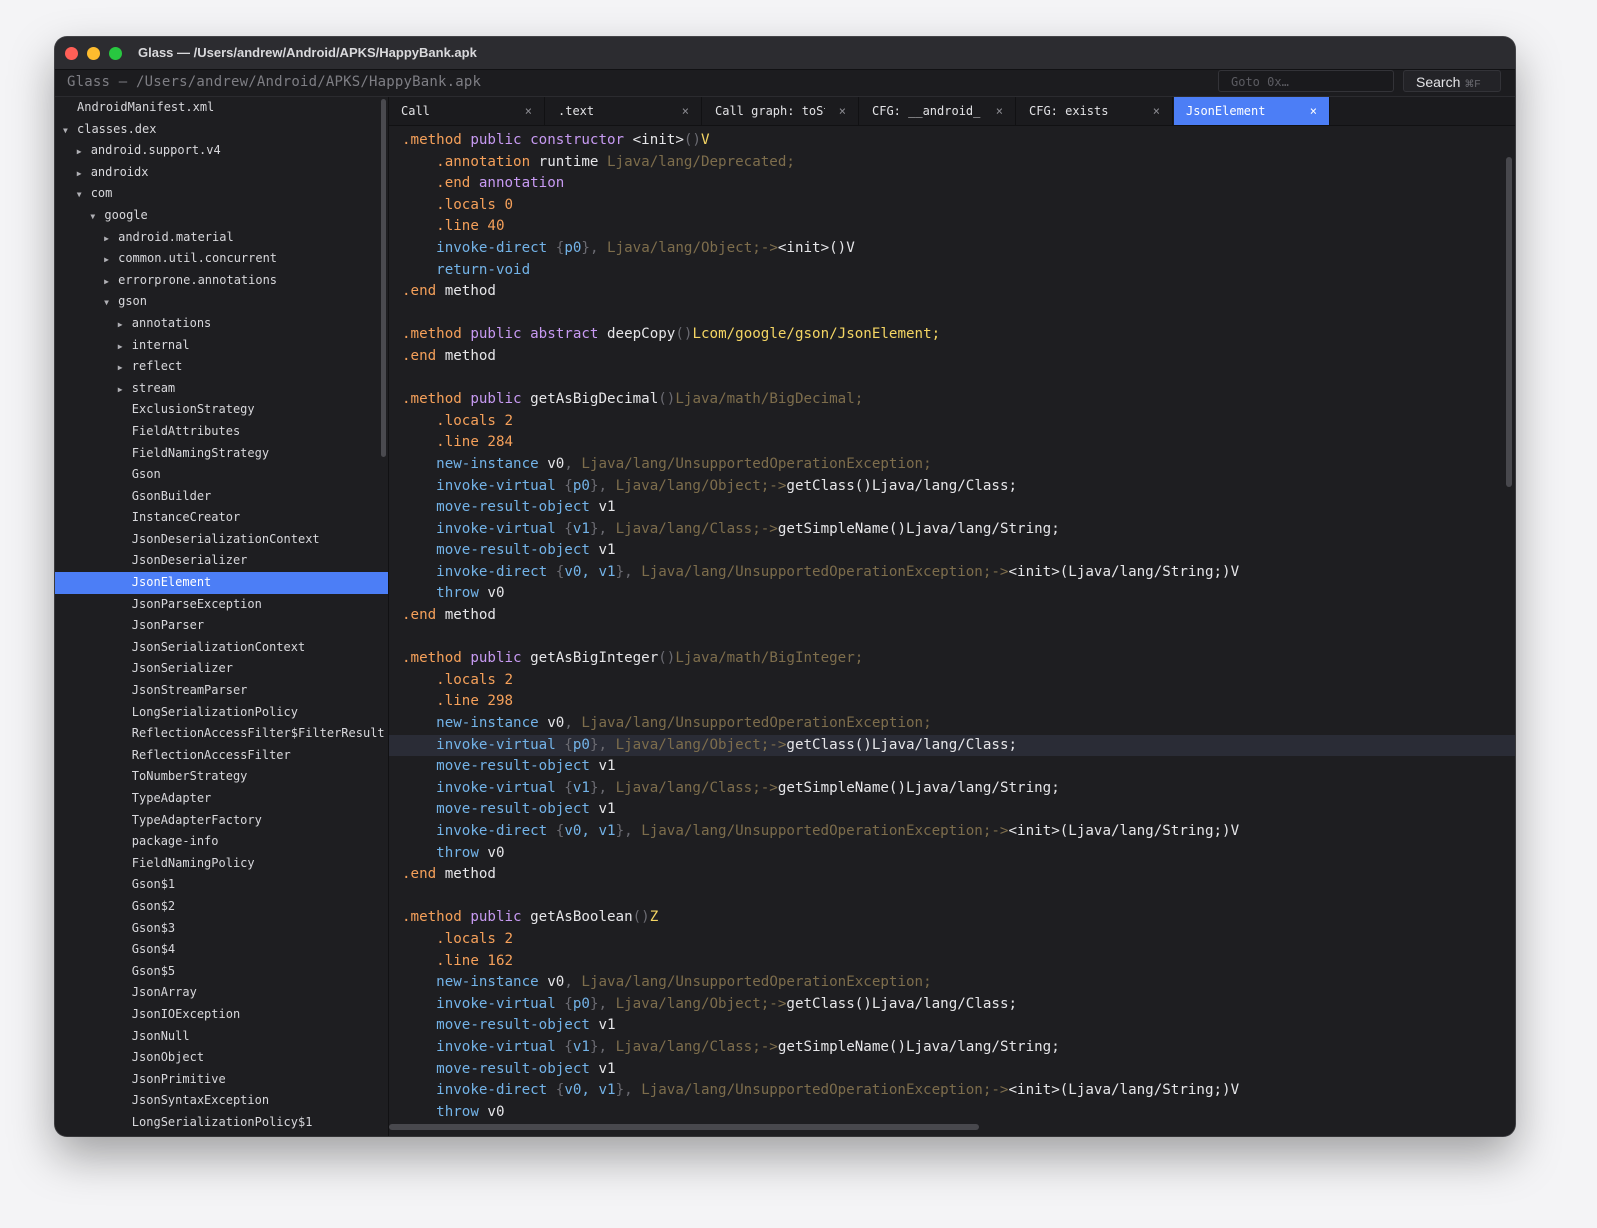  I want to click on editor-tab: Call ×, so click(467, 111).